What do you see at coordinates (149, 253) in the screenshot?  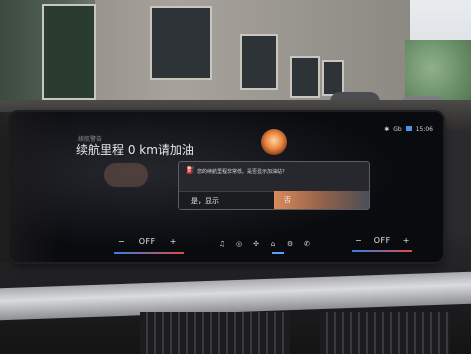 I see `left-temp-scale` at bounding box center [149, 253].